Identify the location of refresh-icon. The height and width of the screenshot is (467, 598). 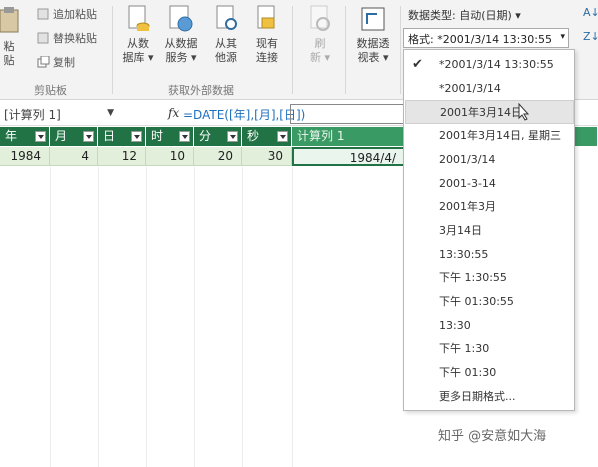
(320, 19).